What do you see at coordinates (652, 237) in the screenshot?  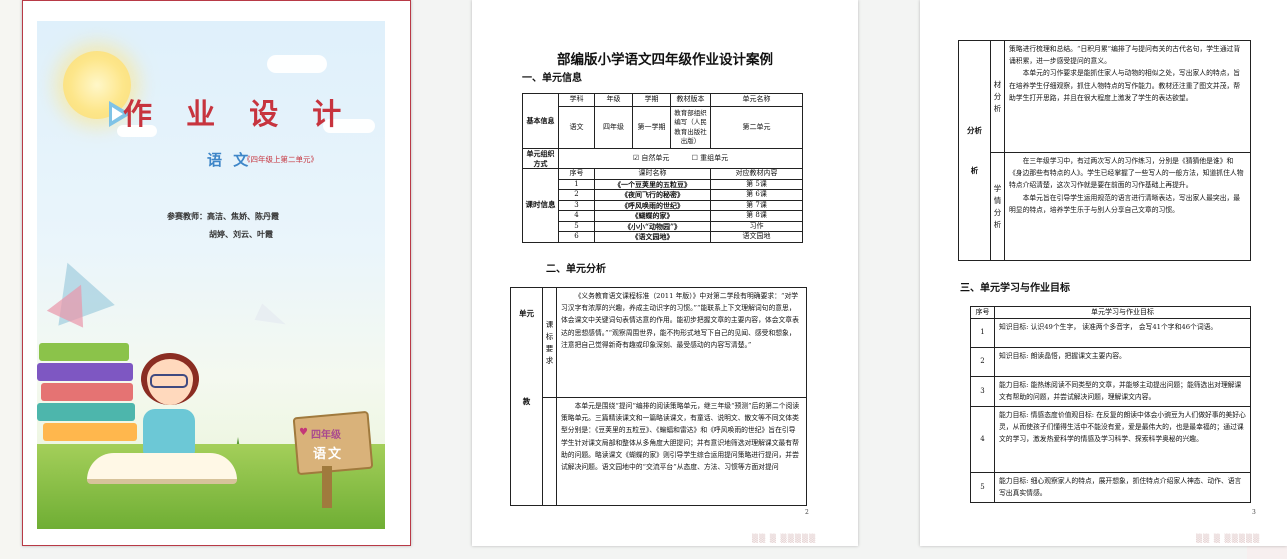 I see `lesson-name: 《语文园地》` at bounding box center [652, 237].